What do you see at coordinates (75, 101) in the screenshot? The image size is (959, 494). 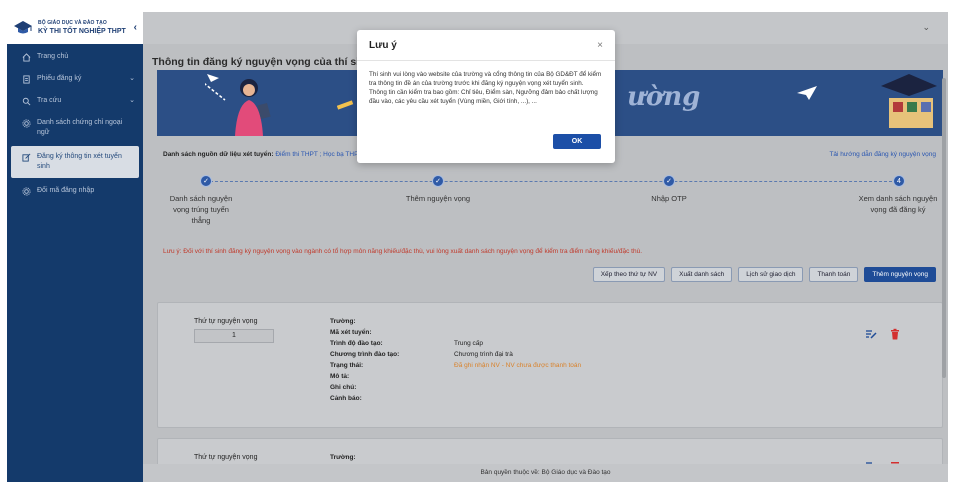 I see `sidebar-item-lookup: Tra cứu ⌄` at bounding box center [75, 101].